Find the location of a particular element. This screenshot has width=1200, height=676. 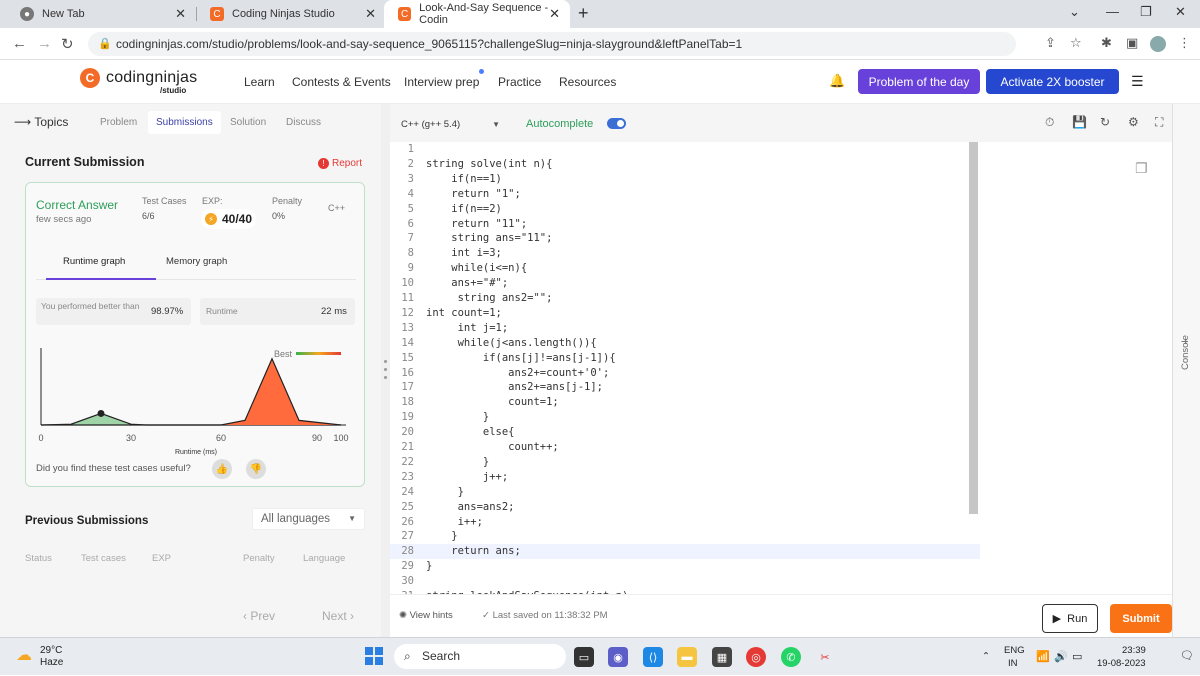

next-page-button: Next › is located at coordinates (338, 616).